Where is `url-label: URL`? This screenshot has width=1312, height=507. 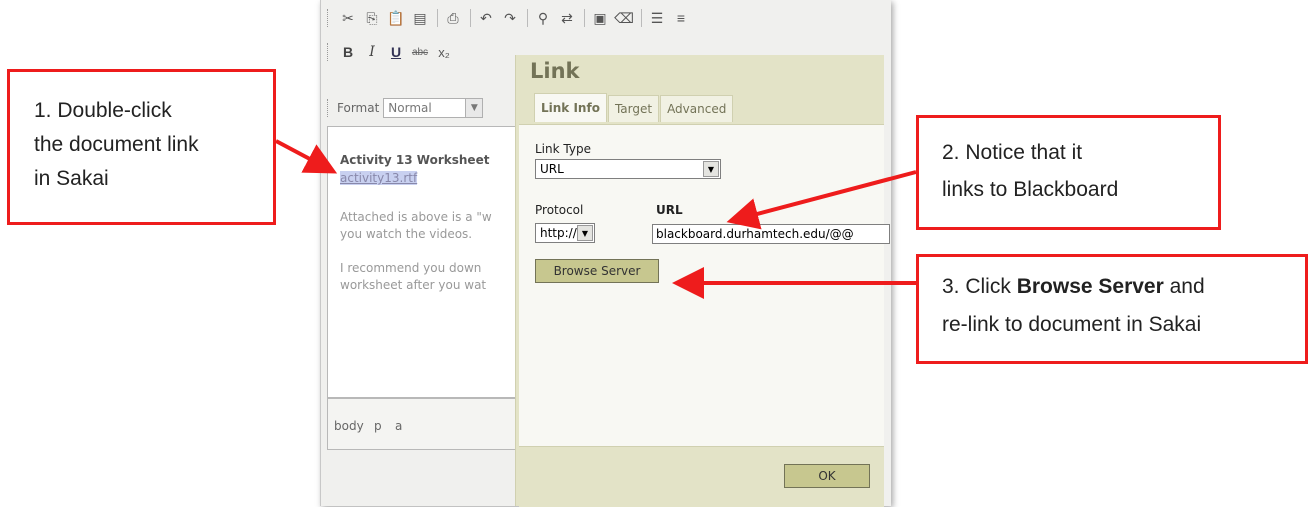 url-label: URL is located at coordinates (669, 210).